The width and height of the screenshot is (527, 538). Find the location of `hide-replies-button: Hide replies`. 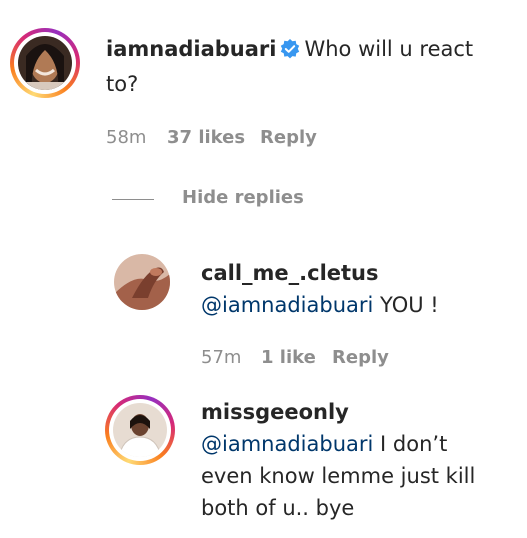

hide-replies-button: Hide replies is located at coordinates (243, 197).